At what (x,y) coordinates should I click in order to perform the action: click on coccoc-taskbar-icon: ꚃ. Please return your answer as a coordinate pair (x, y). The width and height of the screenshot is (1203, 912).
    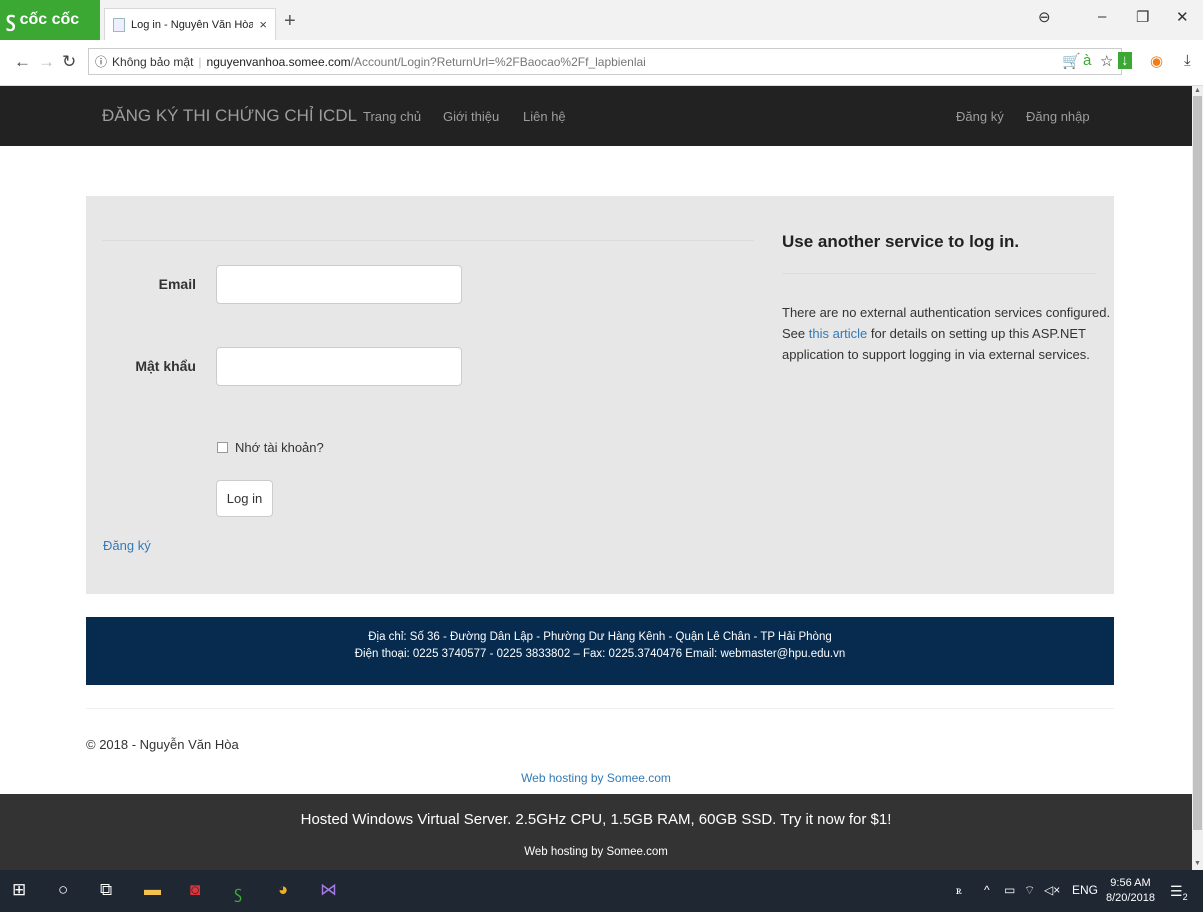
    Looking at the image, I should click on (238, 891).